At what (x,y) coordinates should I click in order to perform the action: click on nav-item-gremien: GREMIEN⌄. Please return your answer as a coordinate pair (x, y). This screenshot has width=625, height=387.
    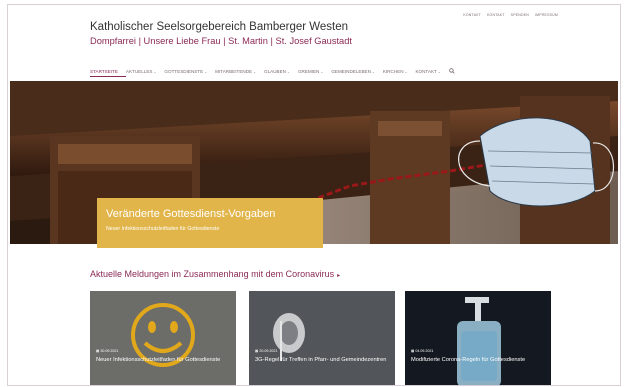
    Looking at the image, I should click on (310, 72).